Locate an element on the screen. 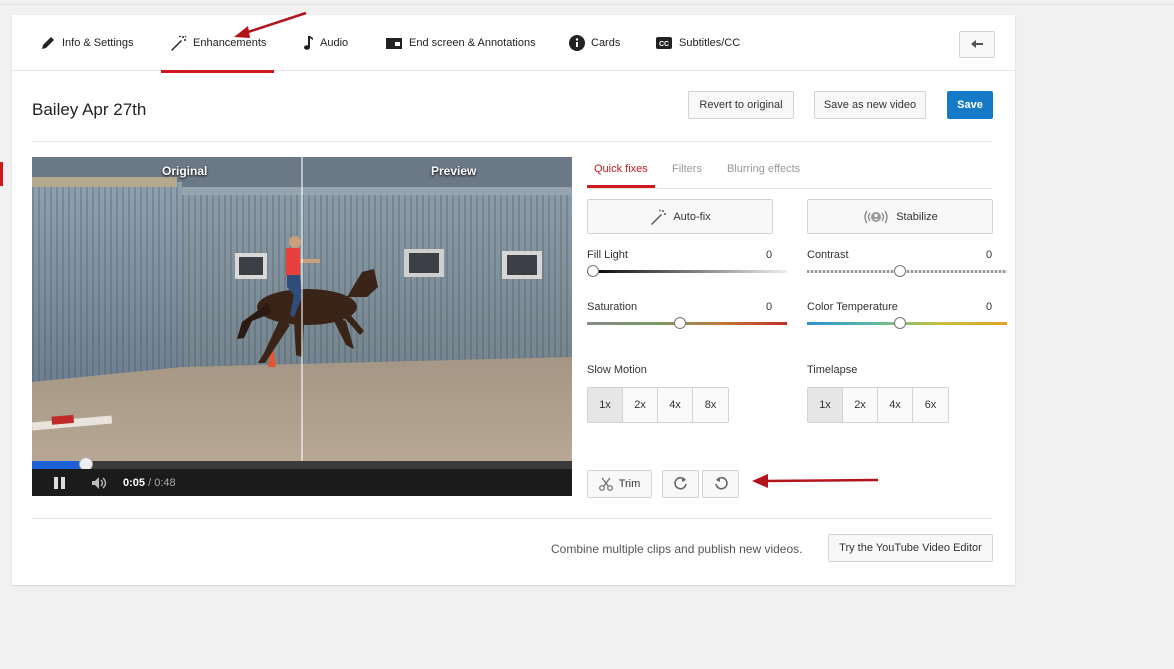 The image size is (1174, 669). video-title: Bailey Apr 27th is located at coordinates (89, 109).